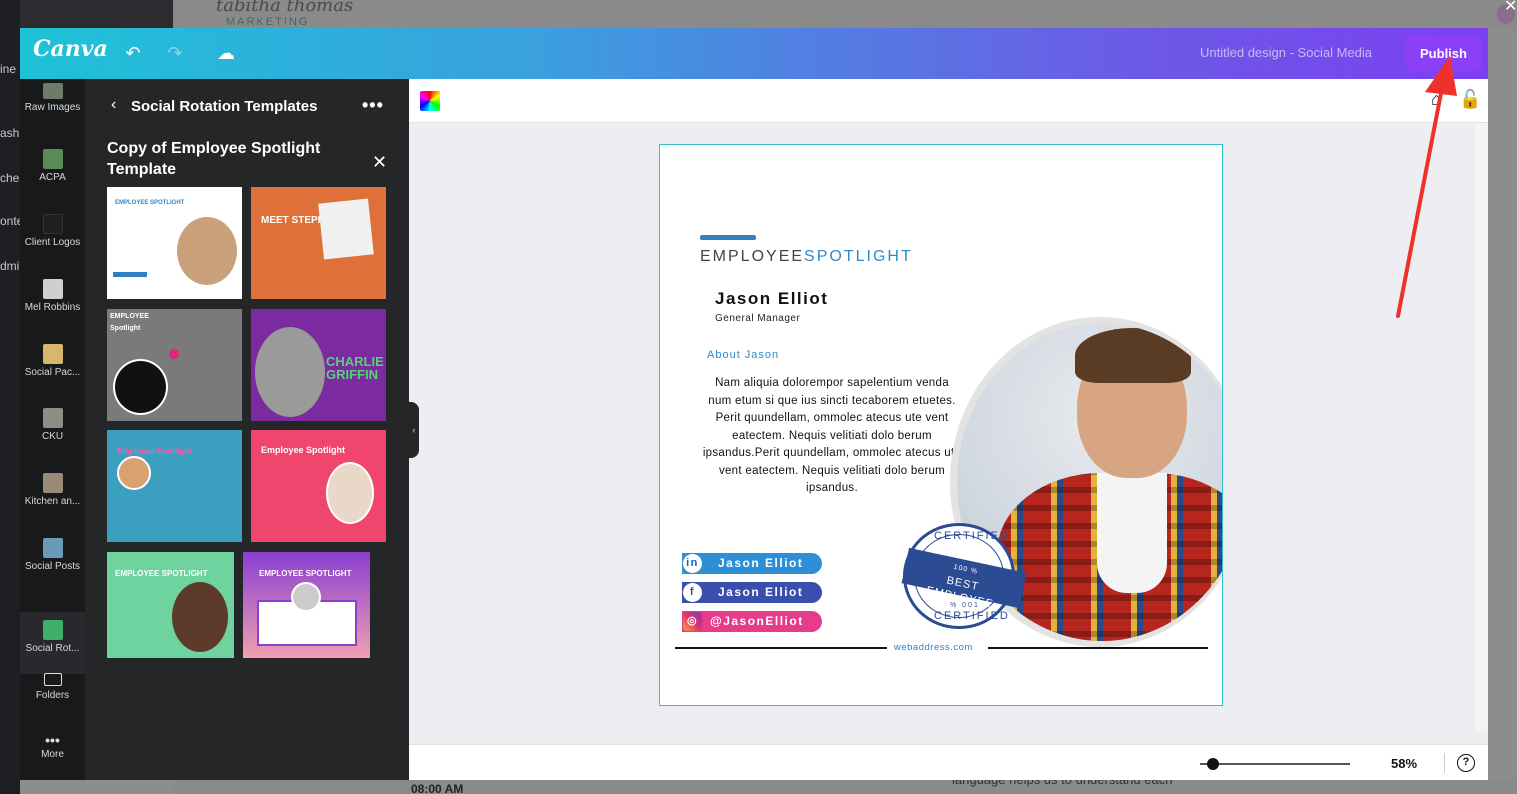 The height and width of the screenshot is (794, 1517). I want to click on linkedin-handle: in Jason Elliot, so click(752, 563).